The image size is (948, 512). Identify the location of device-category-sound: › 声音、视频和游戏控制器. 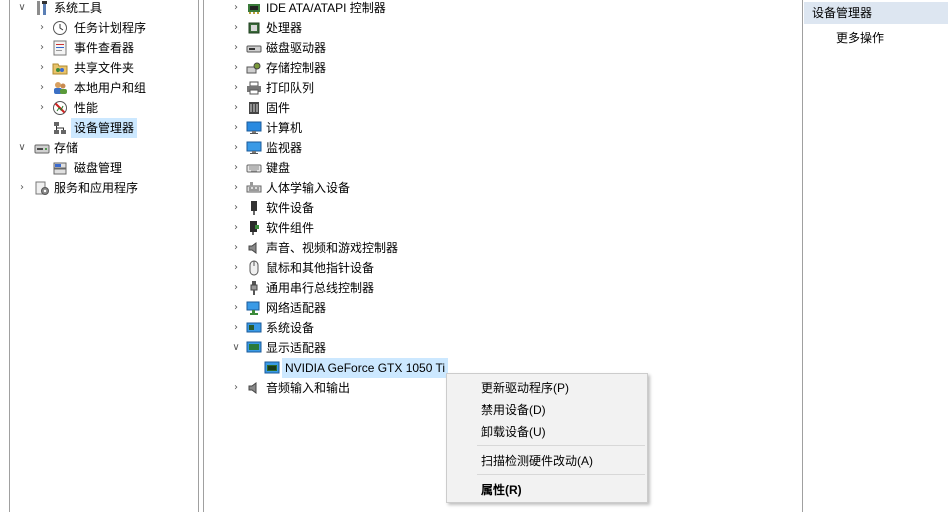
(503, 248).